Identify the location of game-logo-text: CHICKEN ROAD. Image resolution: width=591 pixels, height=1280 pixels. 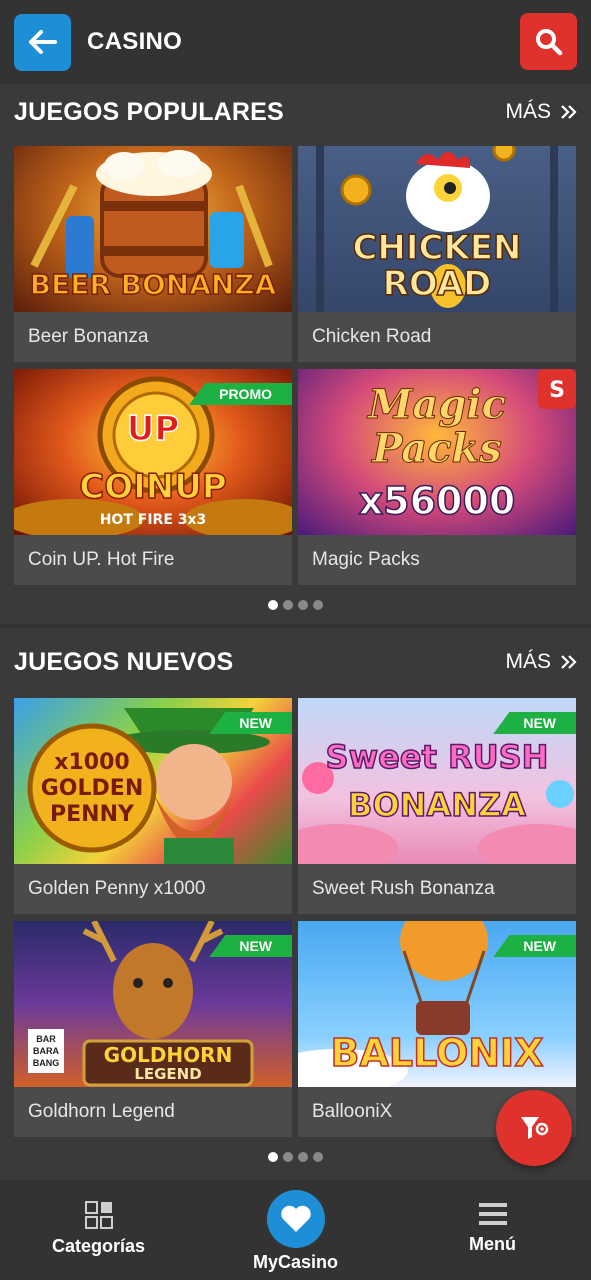
(437, 266).